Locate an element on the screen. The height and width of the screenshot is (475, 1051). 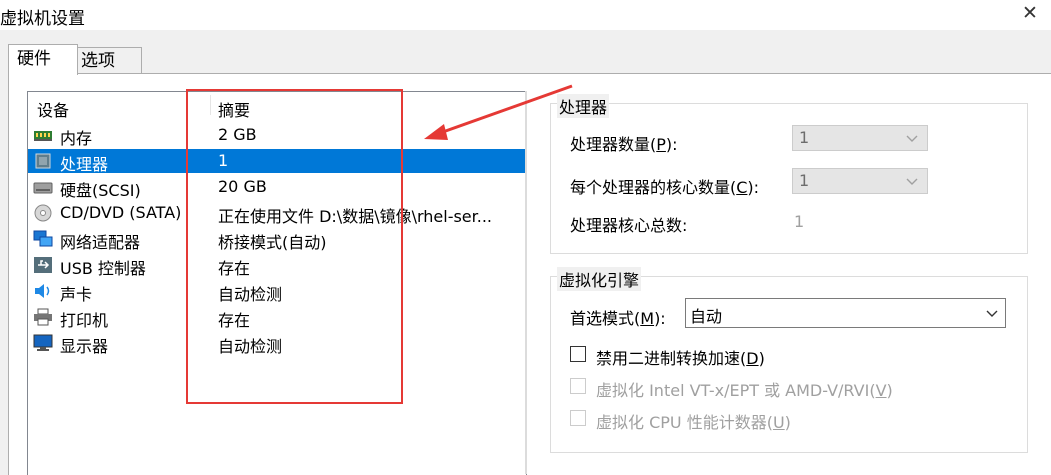
processor-count-label: 处理器数量(P): is located at coordinates (624, 144).